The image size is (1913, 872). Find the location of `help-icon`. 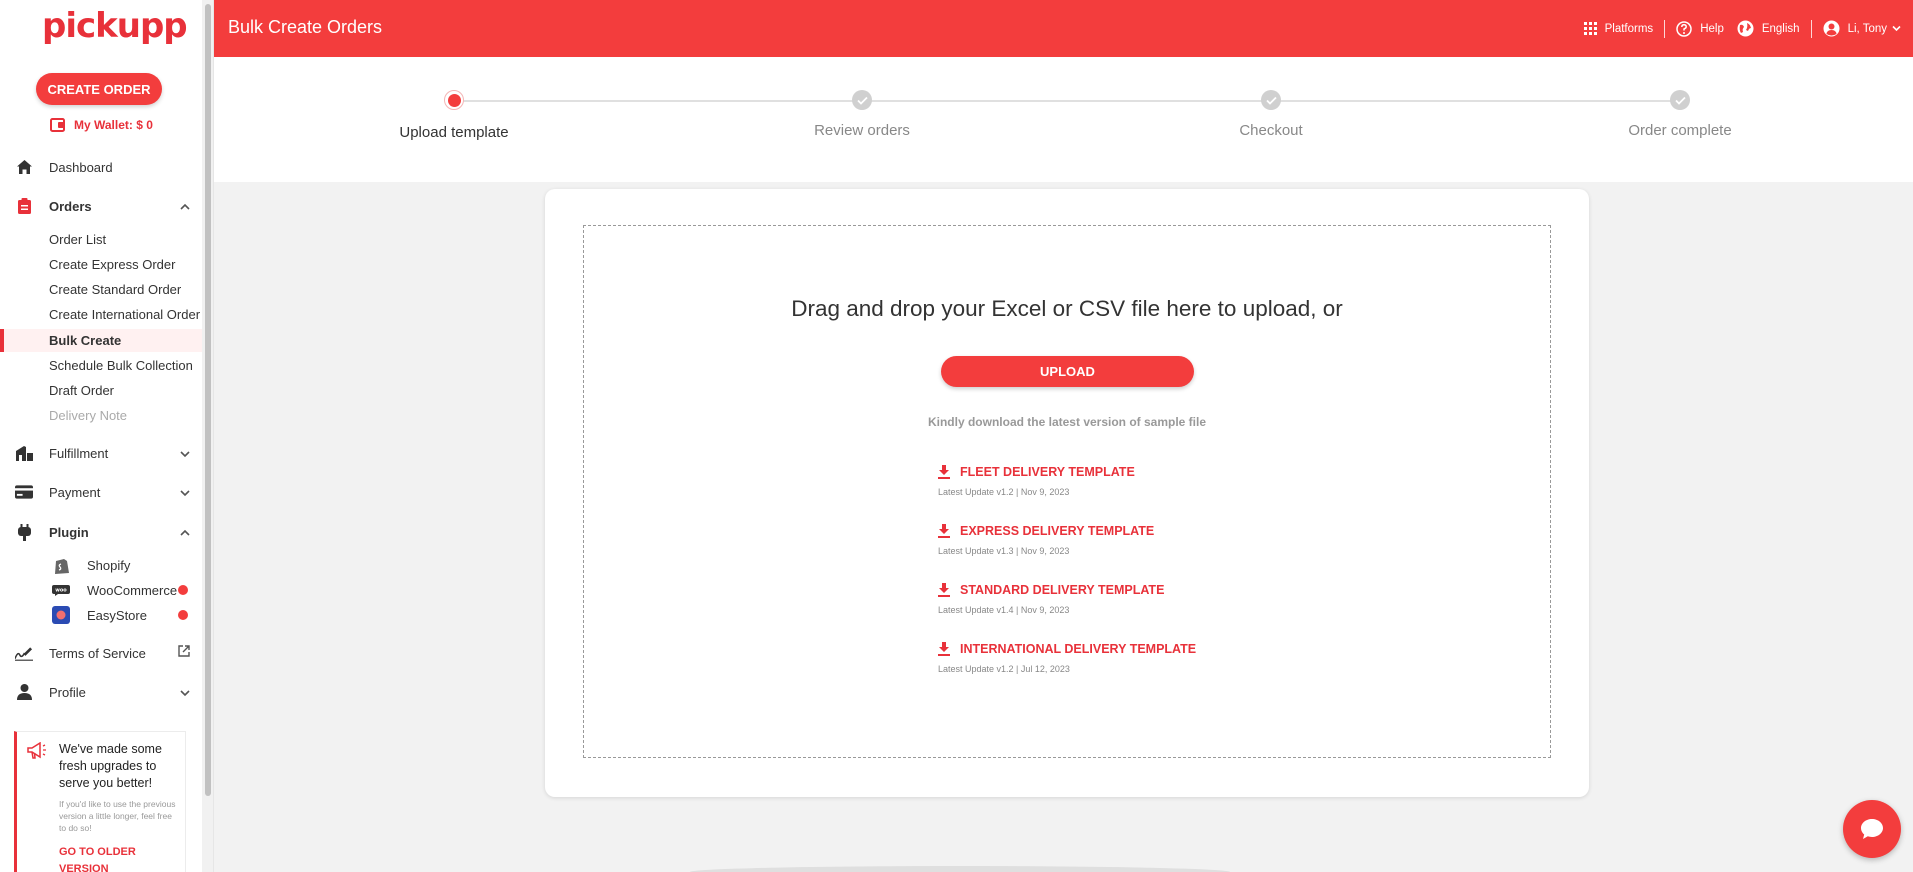

help-icon is located at coordinates (1684, 28).